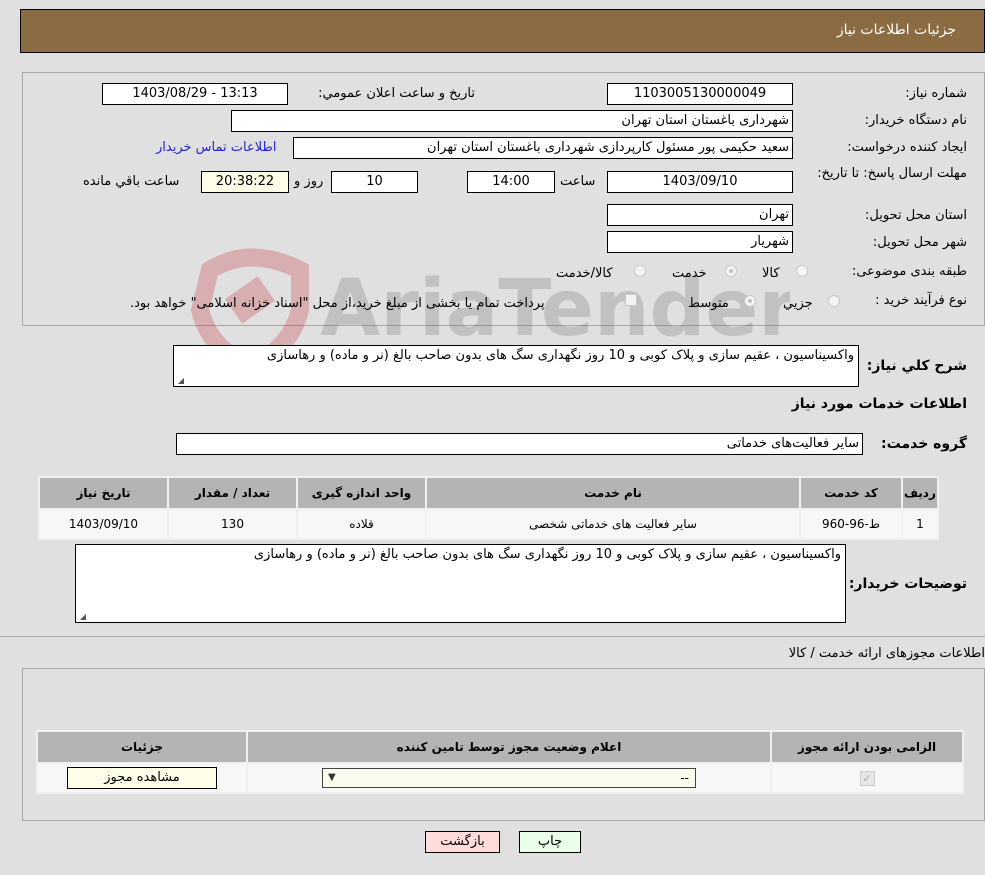 The height and width of the screenshot is (875, 985). I want to click on page-title: جزئیات اطلاعات نیاز, so click(896, 30).